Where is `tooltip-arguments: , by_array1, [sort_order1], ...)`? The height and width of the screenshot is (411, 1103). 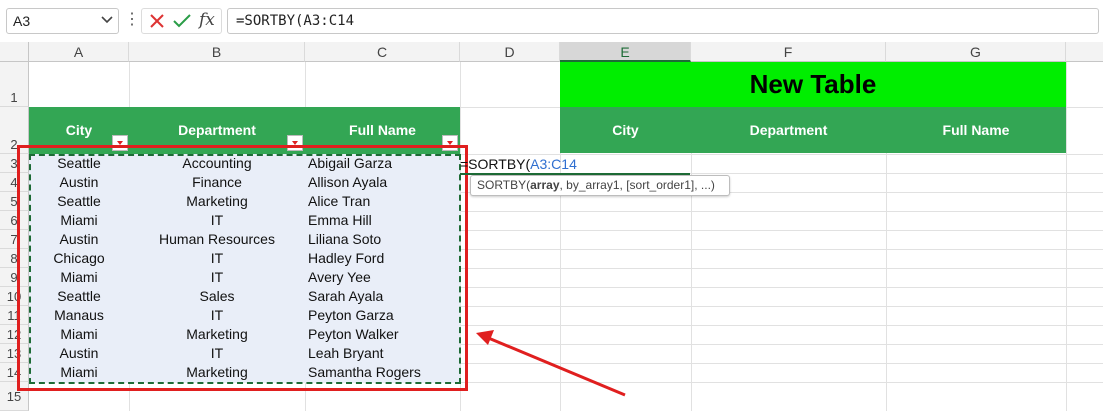 tooltip-arguments: , by_array1, [sort_order1], ...) is located at coordinates (637, 185).